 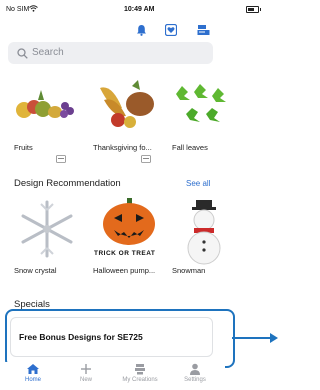 What do you see at coordinates (33, 8) in the screenshot?
I see `wifi-icon` at bounding box center [33, 8].